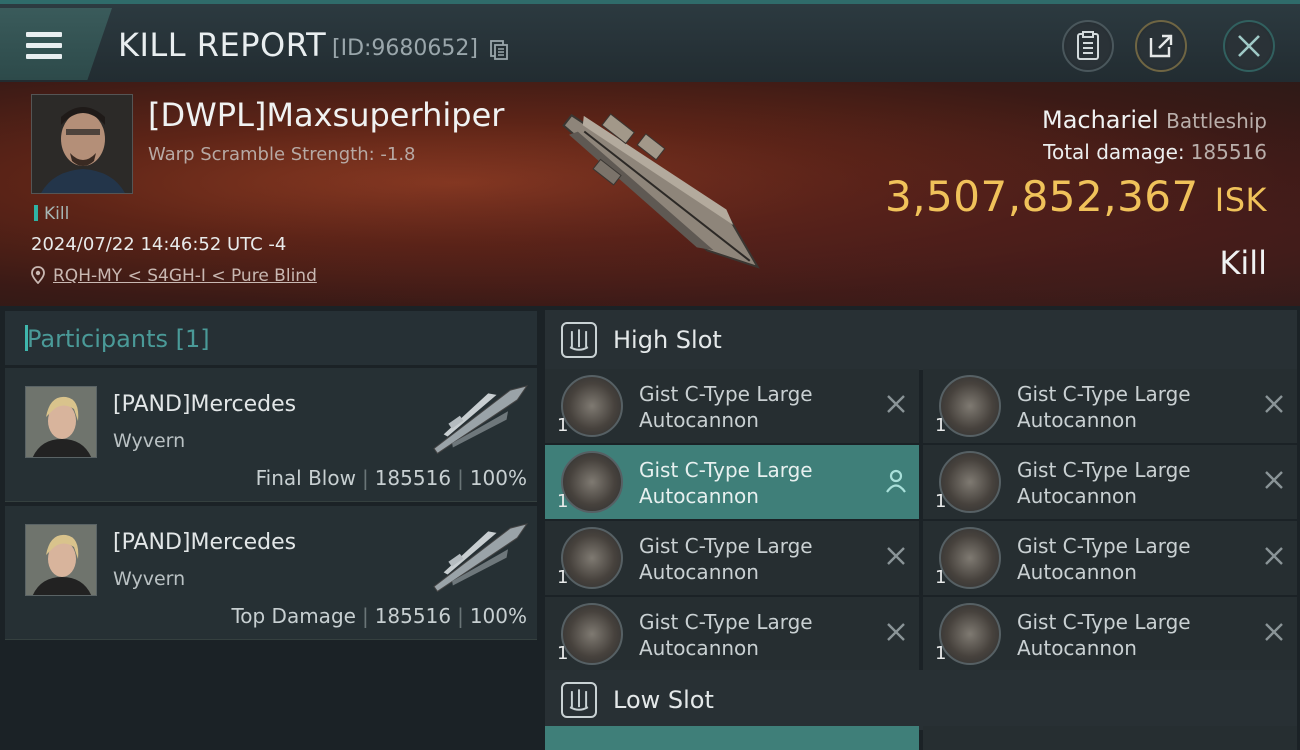 The width and height of the screenshot is (1300, 750). What do you see at coordinates (1243, 263) in the screenshot?
I see `kill-result: Kill` at bounding box center [1243, 263].